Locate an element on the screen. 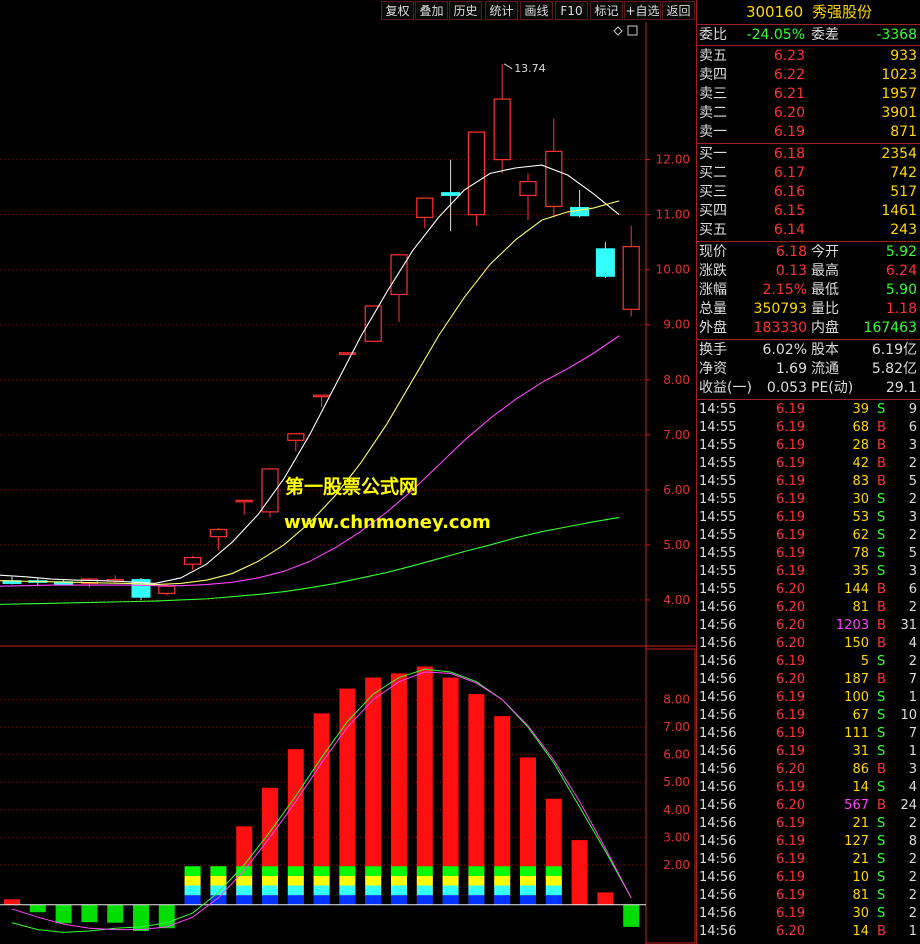 The width and height of the screenshot is (920, 944). order-label: 买四 is located at coordinates (713, 211).